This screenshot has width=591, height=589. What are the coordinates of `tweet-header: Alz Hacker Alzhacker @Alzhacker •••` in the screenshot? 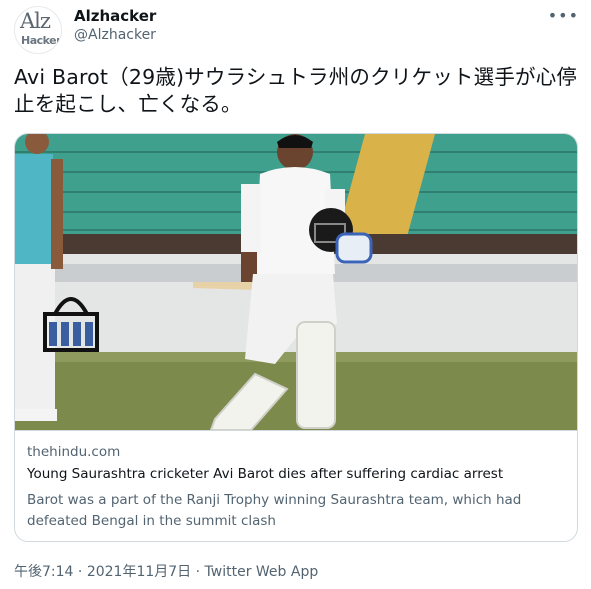 It's located at (296, 30).